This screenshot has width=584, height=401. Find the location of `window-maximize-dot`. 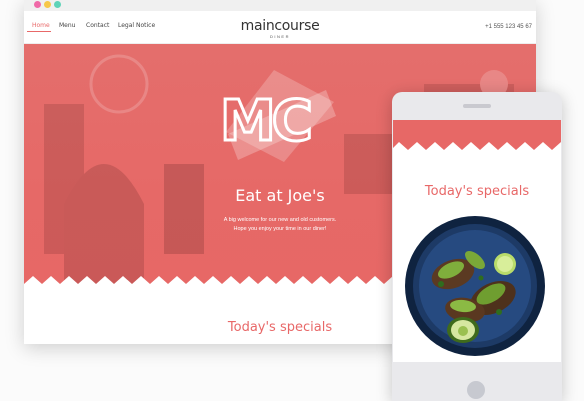

window-maximize-dot is located at coordinates (57, 4).